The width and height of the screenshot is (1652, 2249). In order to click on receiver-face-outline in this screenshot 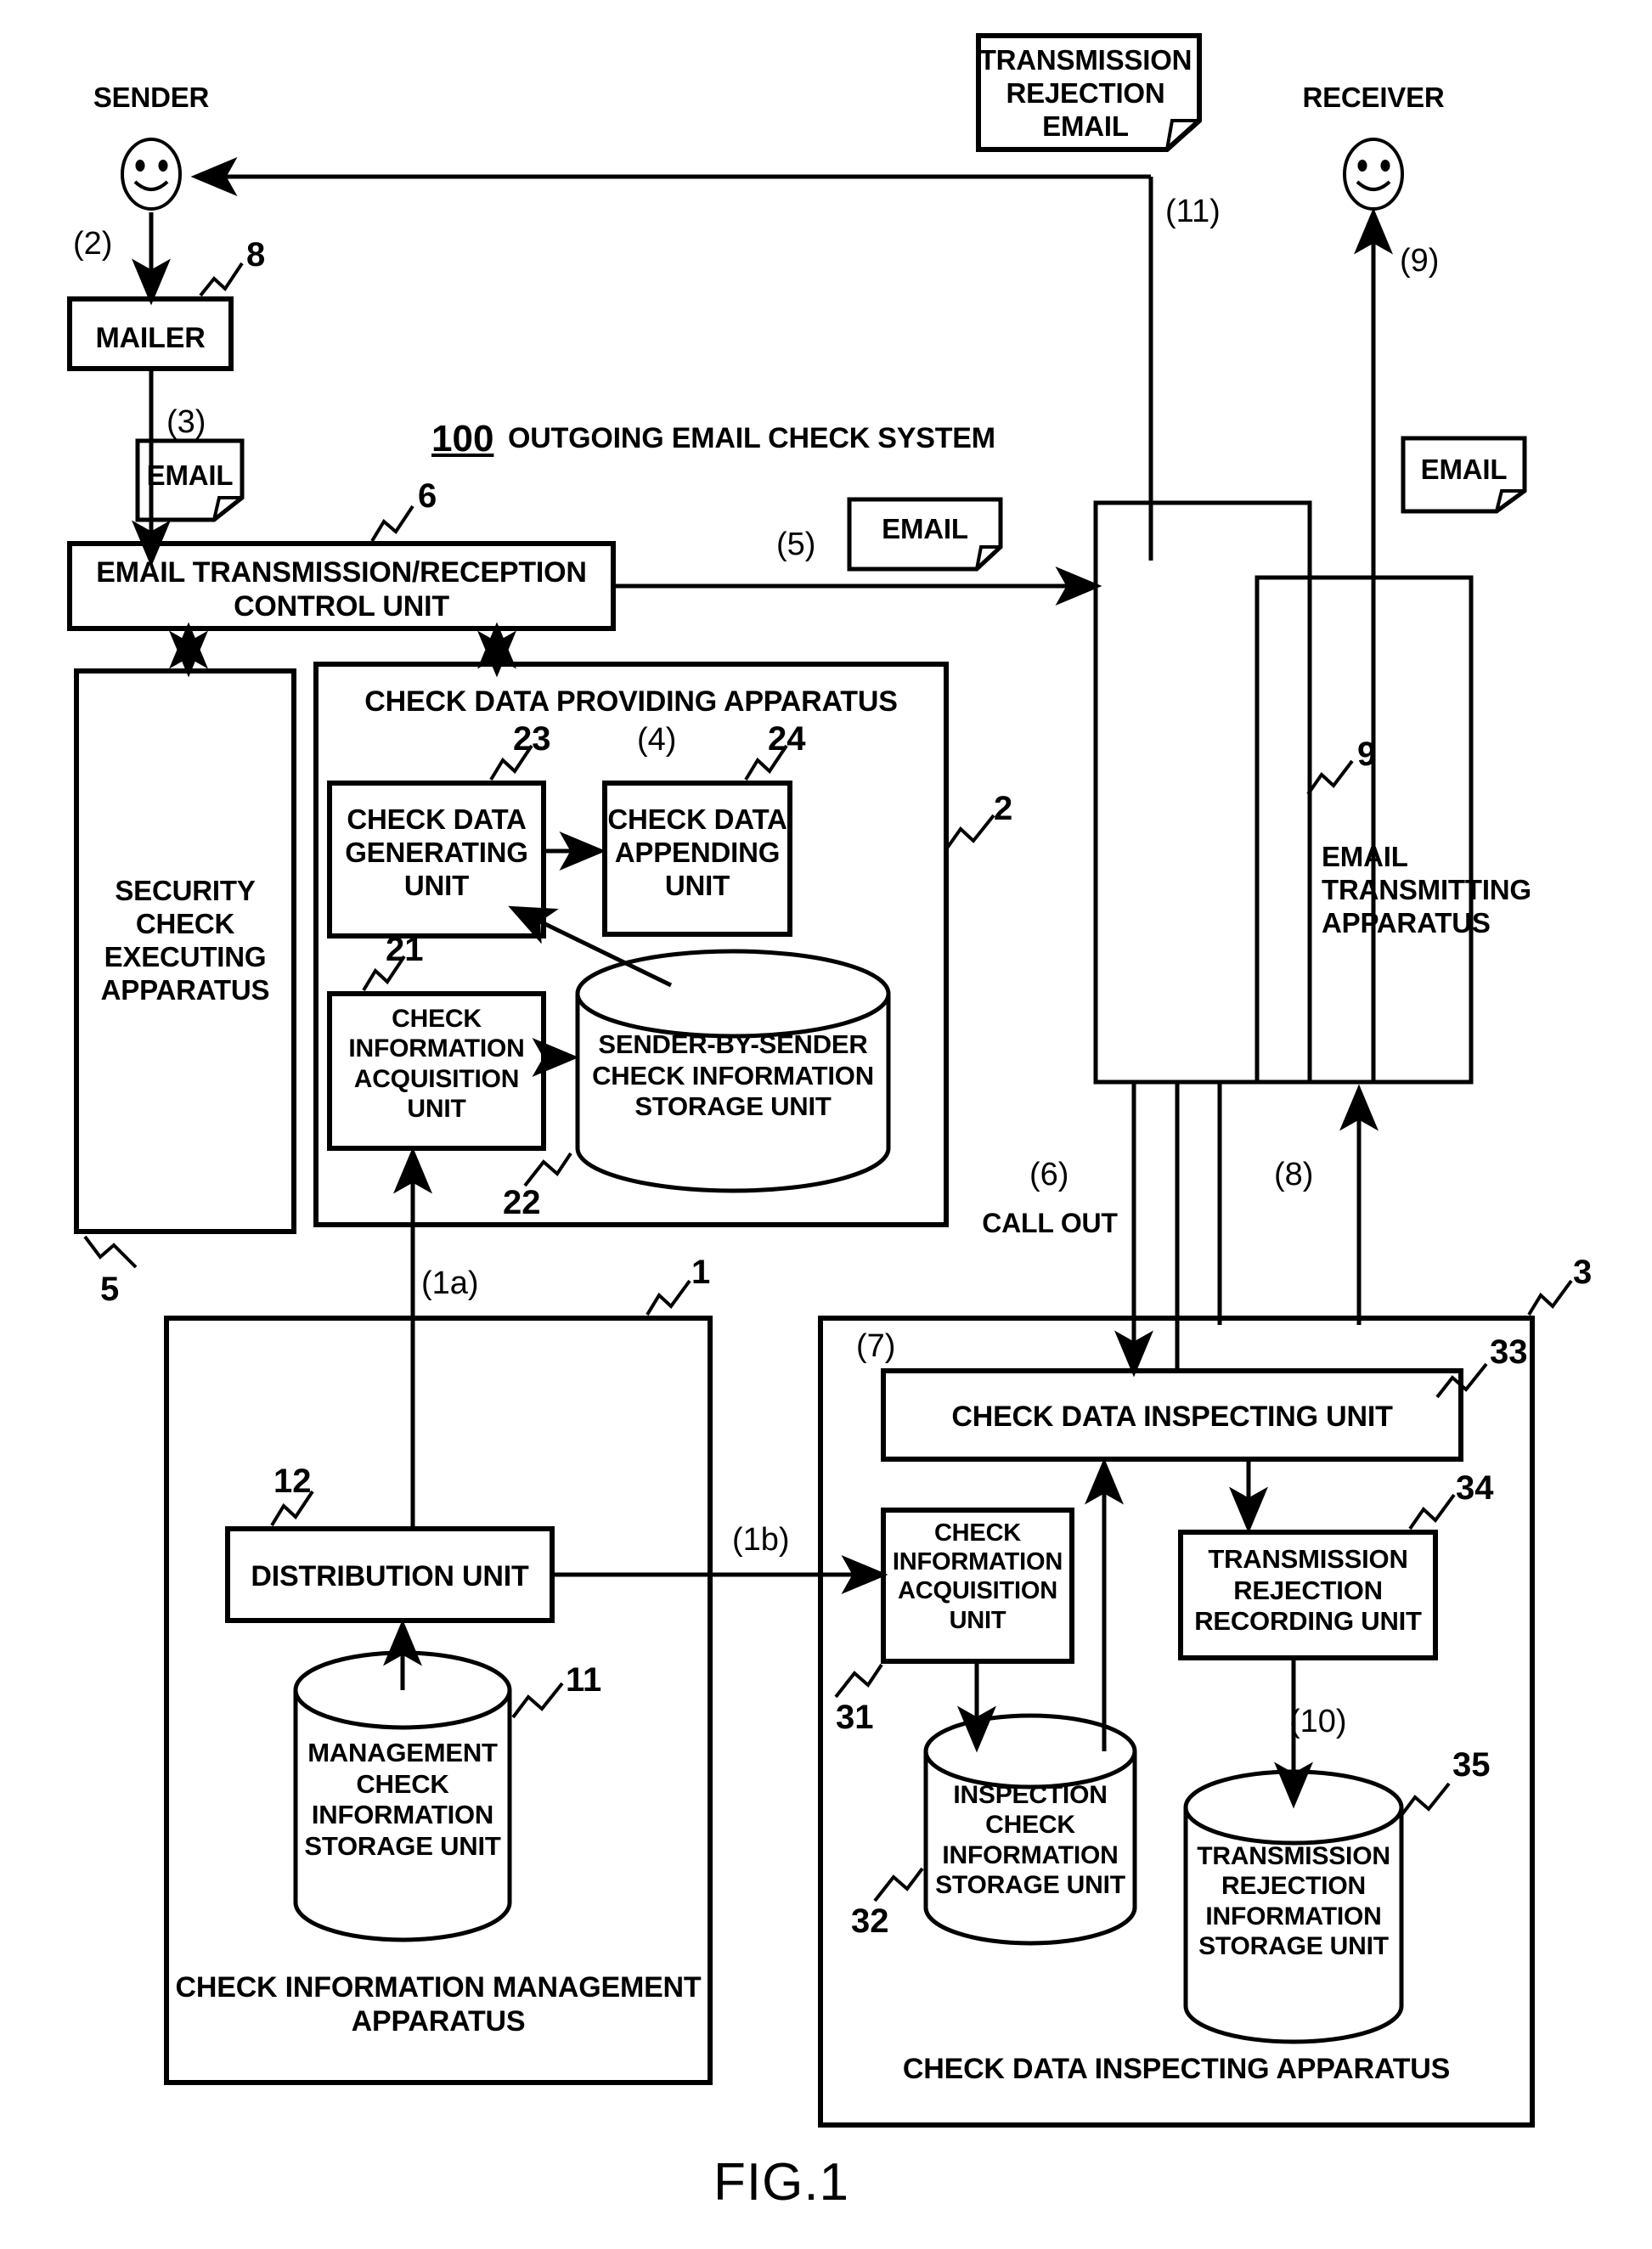, I will do `click(1373, 174)`.